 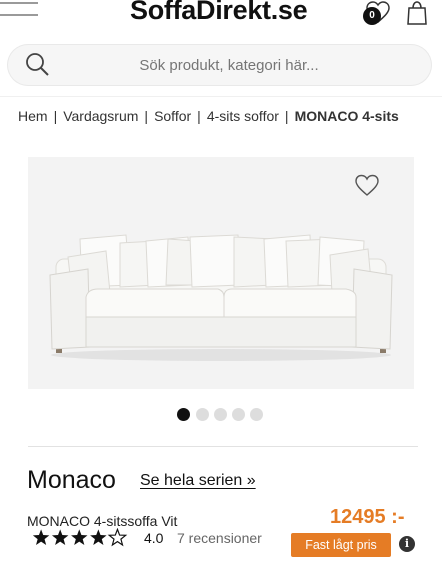 I want to click on search-input, so click(x=229, y=66).